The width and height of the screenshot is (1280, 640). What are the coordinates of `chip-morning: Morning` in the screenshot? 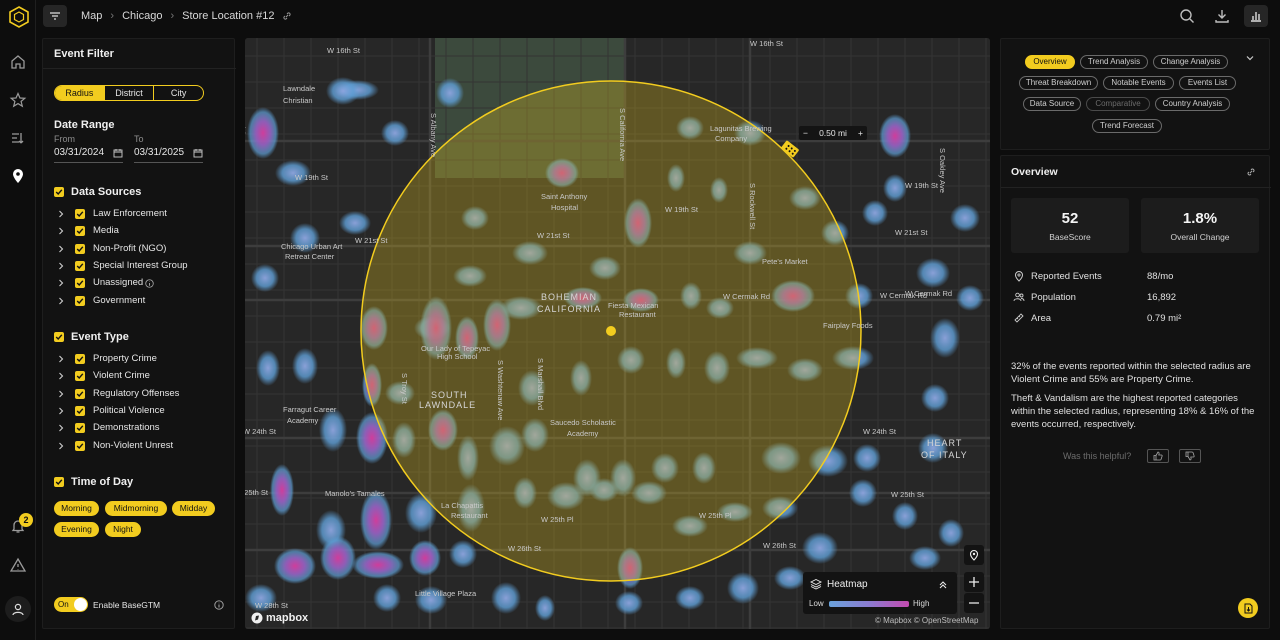 It's located at (76, 508).